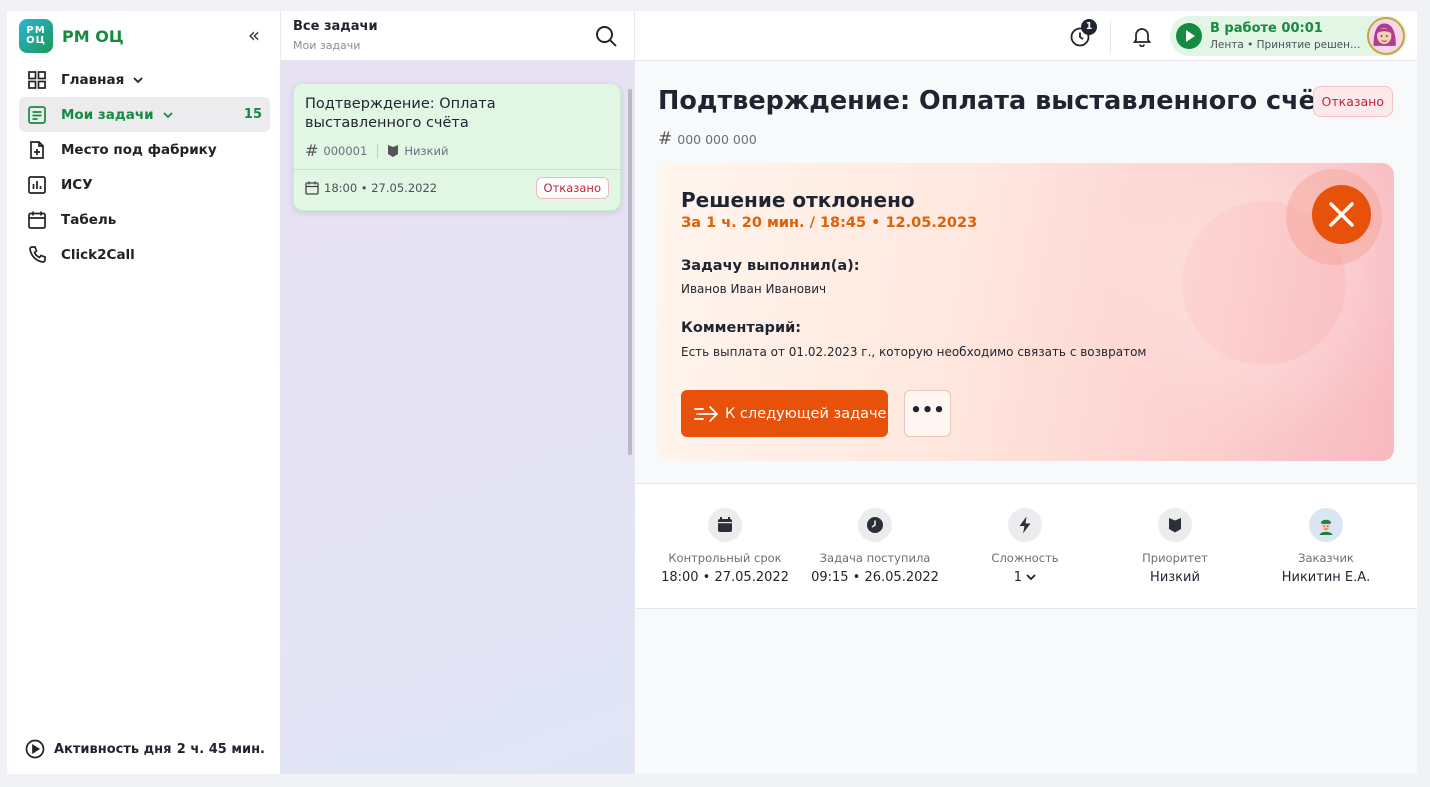 This screenshot has width=1430, height=787. I want to click on sidebar-item-my-tasks: Мои задачи 15, so click(144, 114).